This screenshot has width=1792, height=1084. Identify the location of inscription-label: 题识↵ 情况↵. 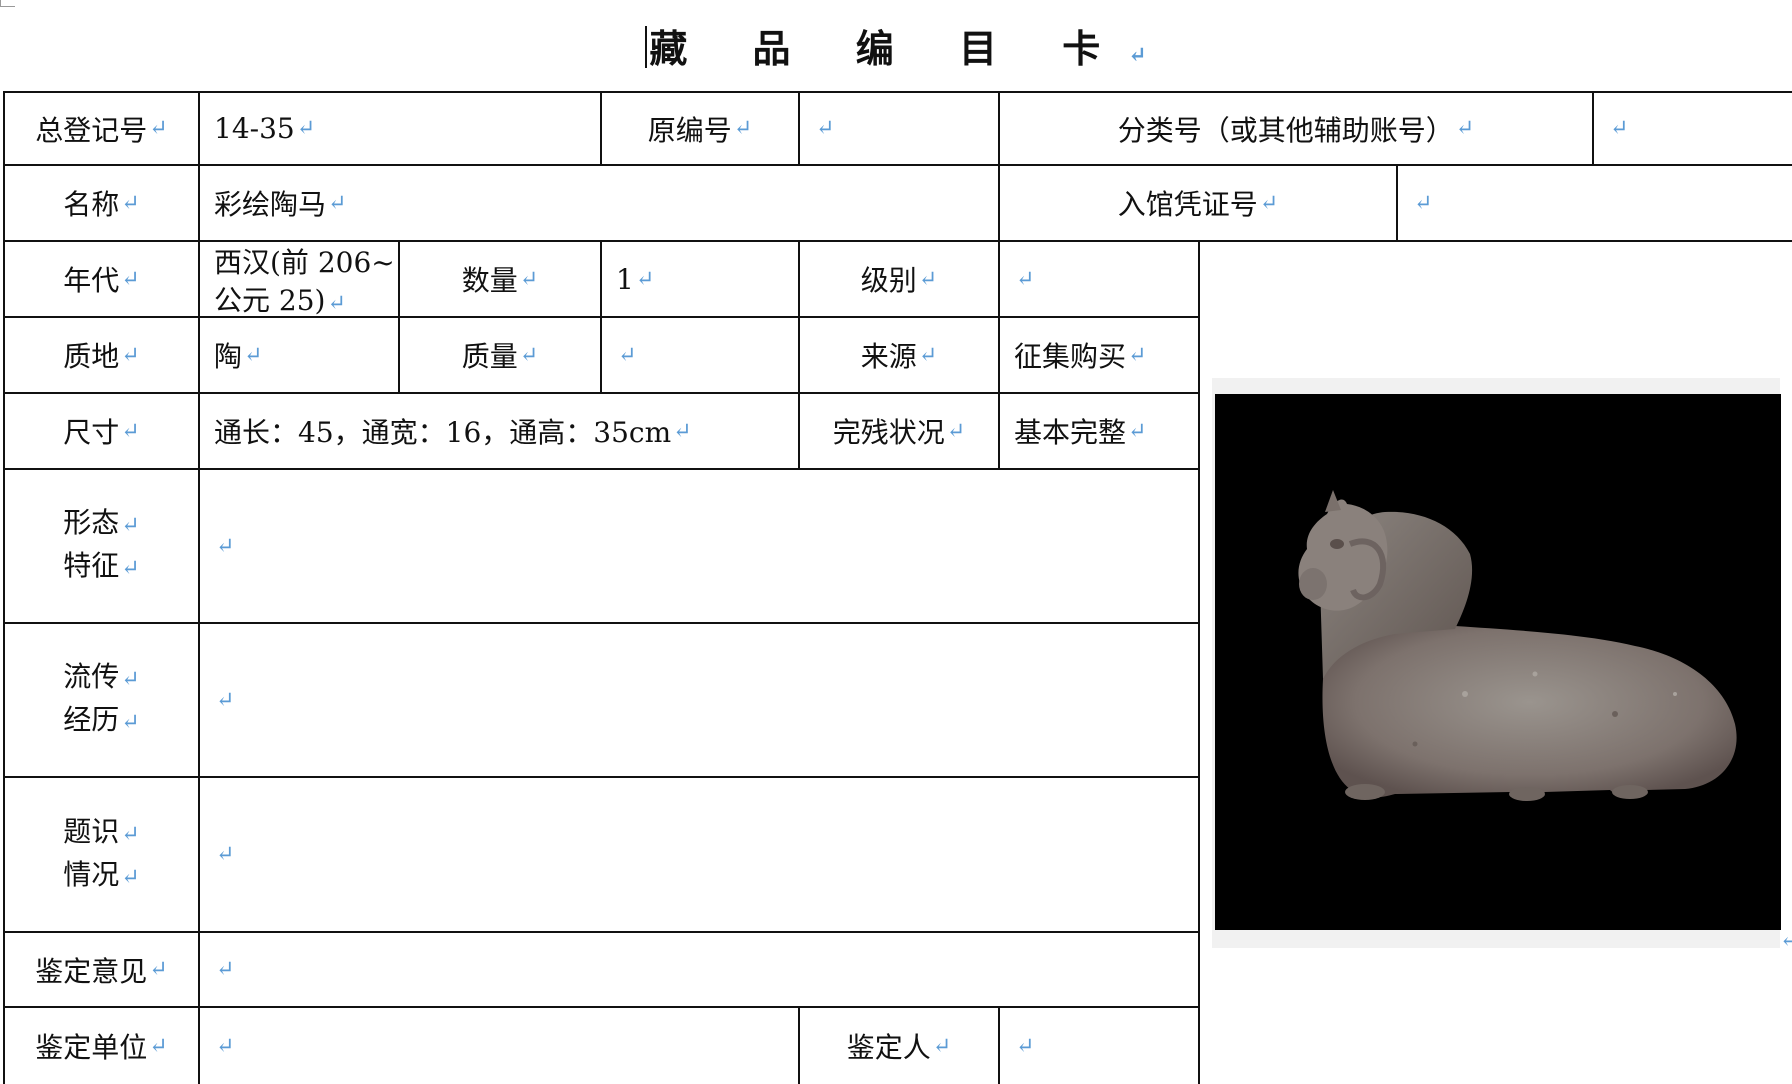
(101, 855).